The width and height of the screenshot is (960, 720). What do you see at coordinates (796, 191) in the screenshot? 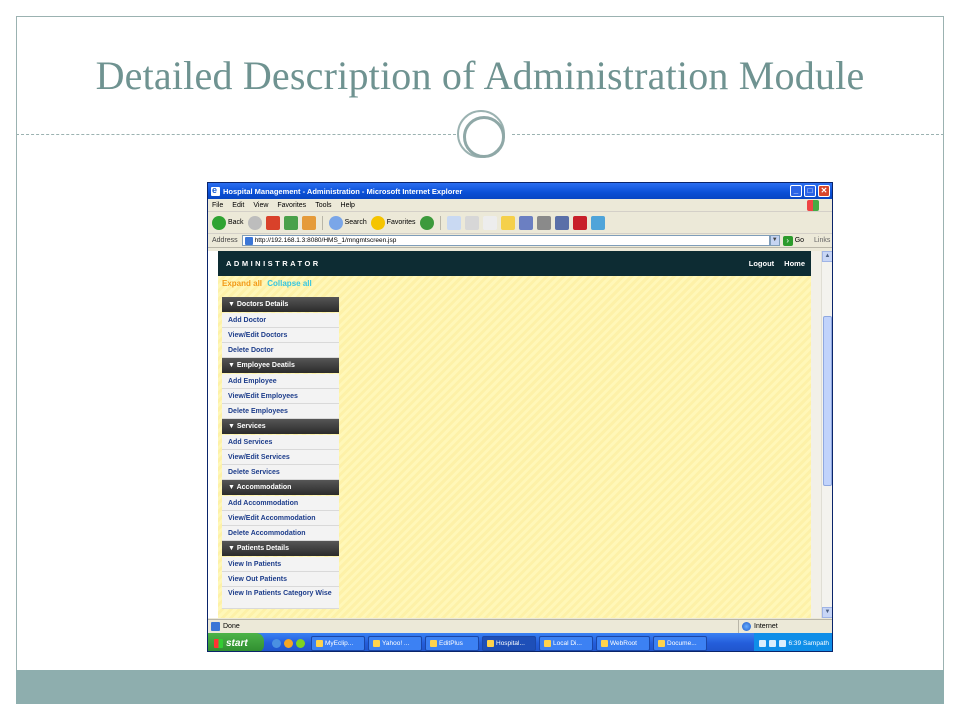
I see `minimize-button: _` at bounding box center [796, 191].